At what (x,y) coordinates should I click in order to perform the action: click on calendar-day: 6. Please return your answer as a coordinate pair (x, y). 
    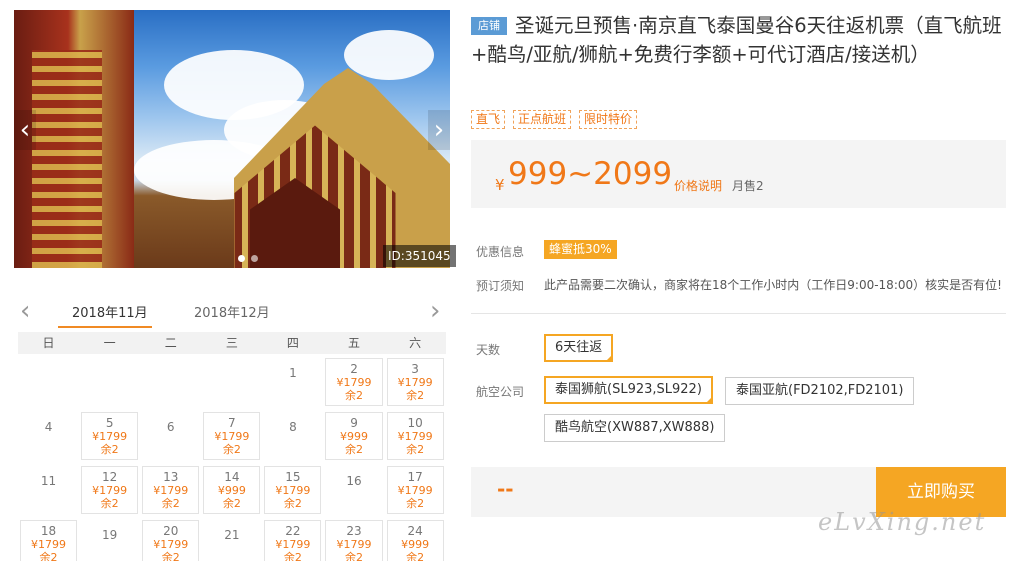
    Looking at the image, I should click on (170, 436).